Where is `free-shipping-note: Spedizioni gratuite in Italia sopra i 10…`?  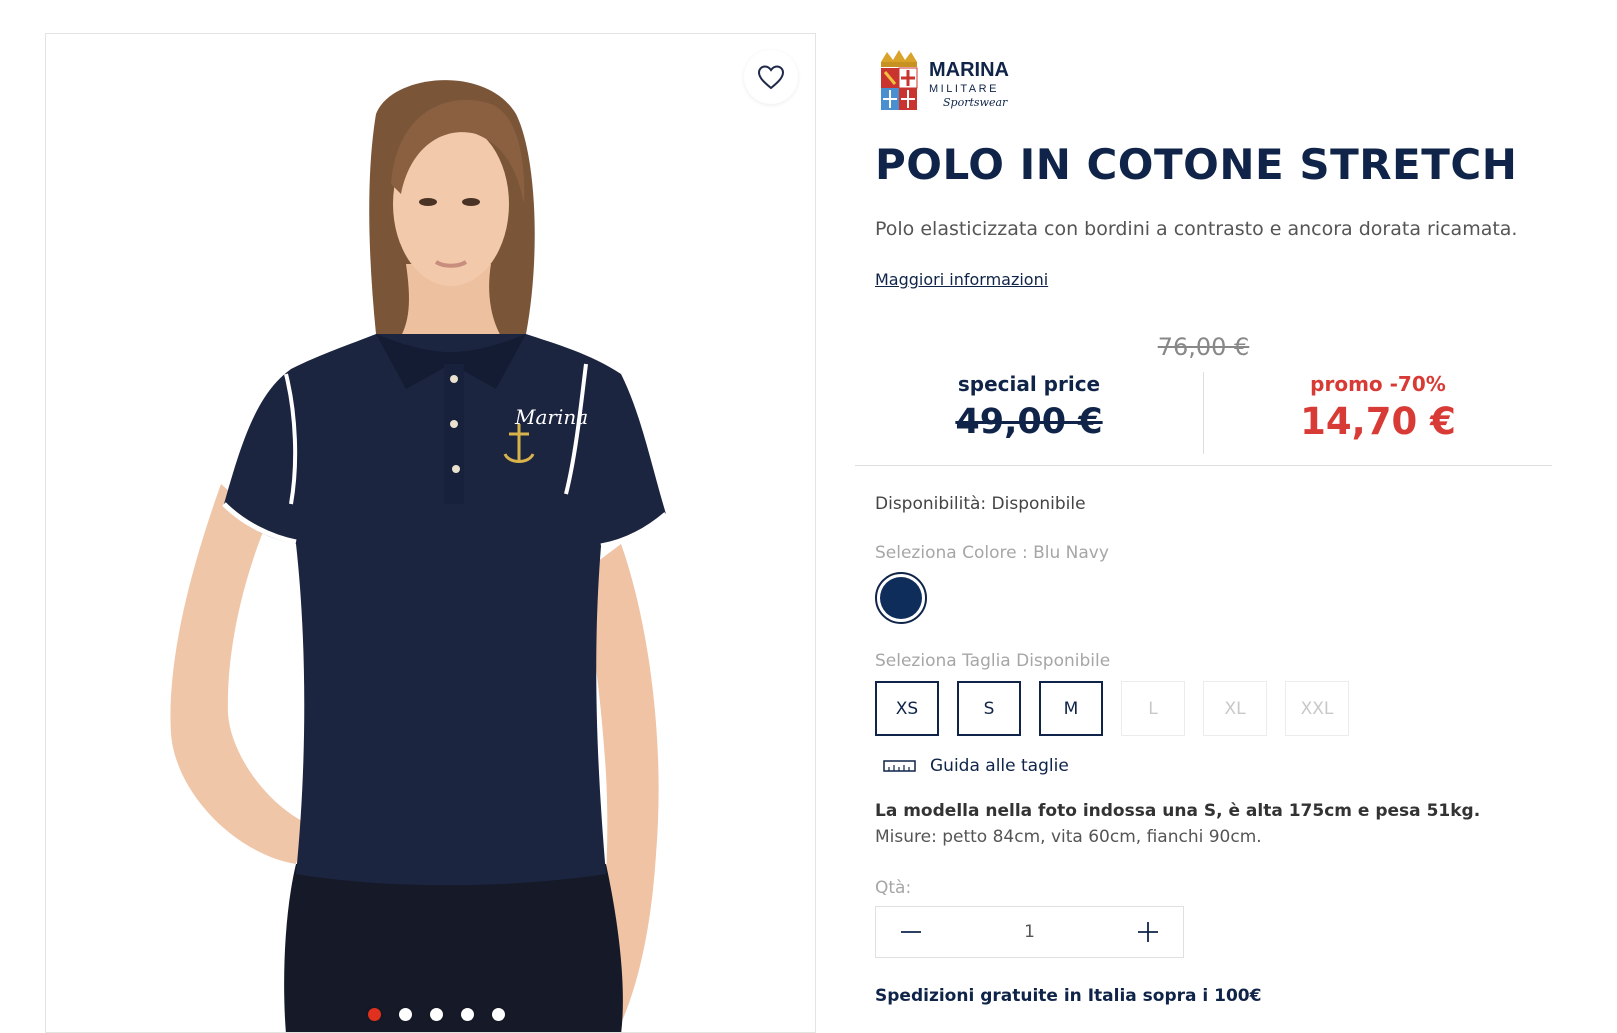
free-shipping-note: Spedizioni gratuite in Italia sopra i 10… is located at coordinates (1068, 996).